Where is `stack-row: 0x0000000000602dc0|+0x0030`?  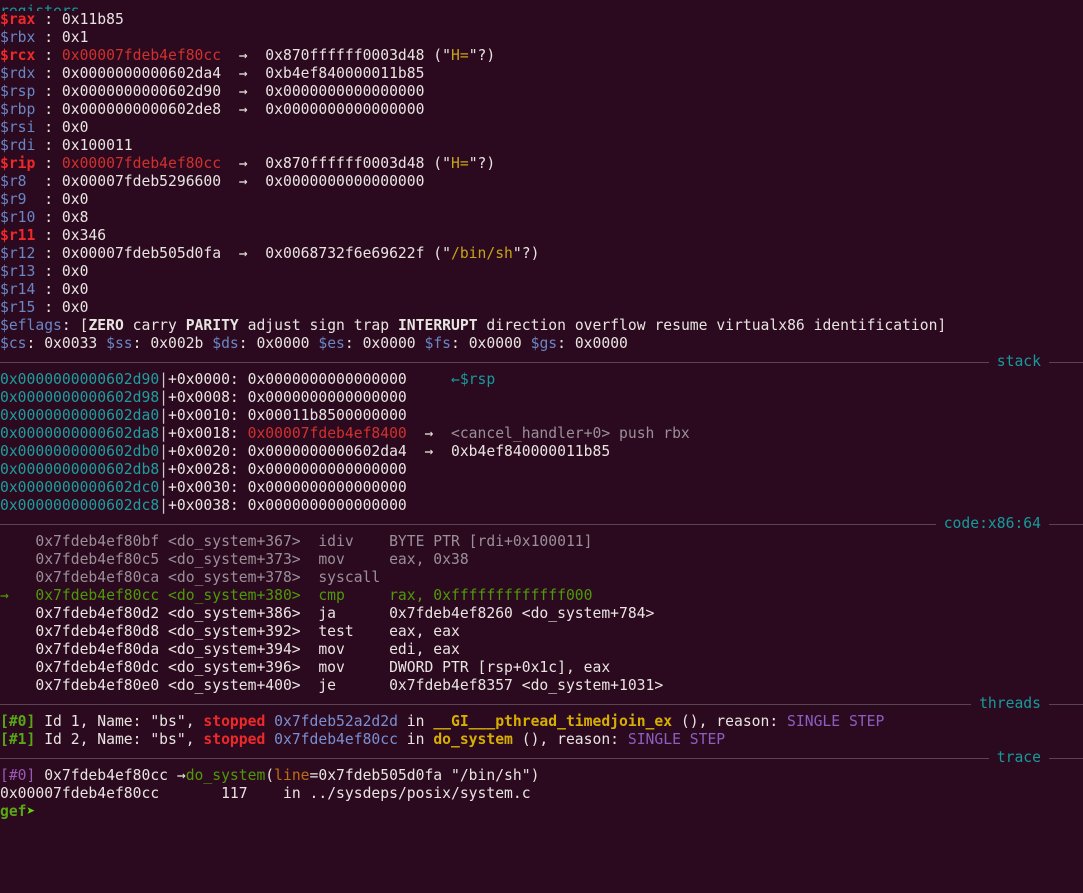
stack-row: 0x0000000000602dc0|+0x0030 is located at coordinates (541, 488).